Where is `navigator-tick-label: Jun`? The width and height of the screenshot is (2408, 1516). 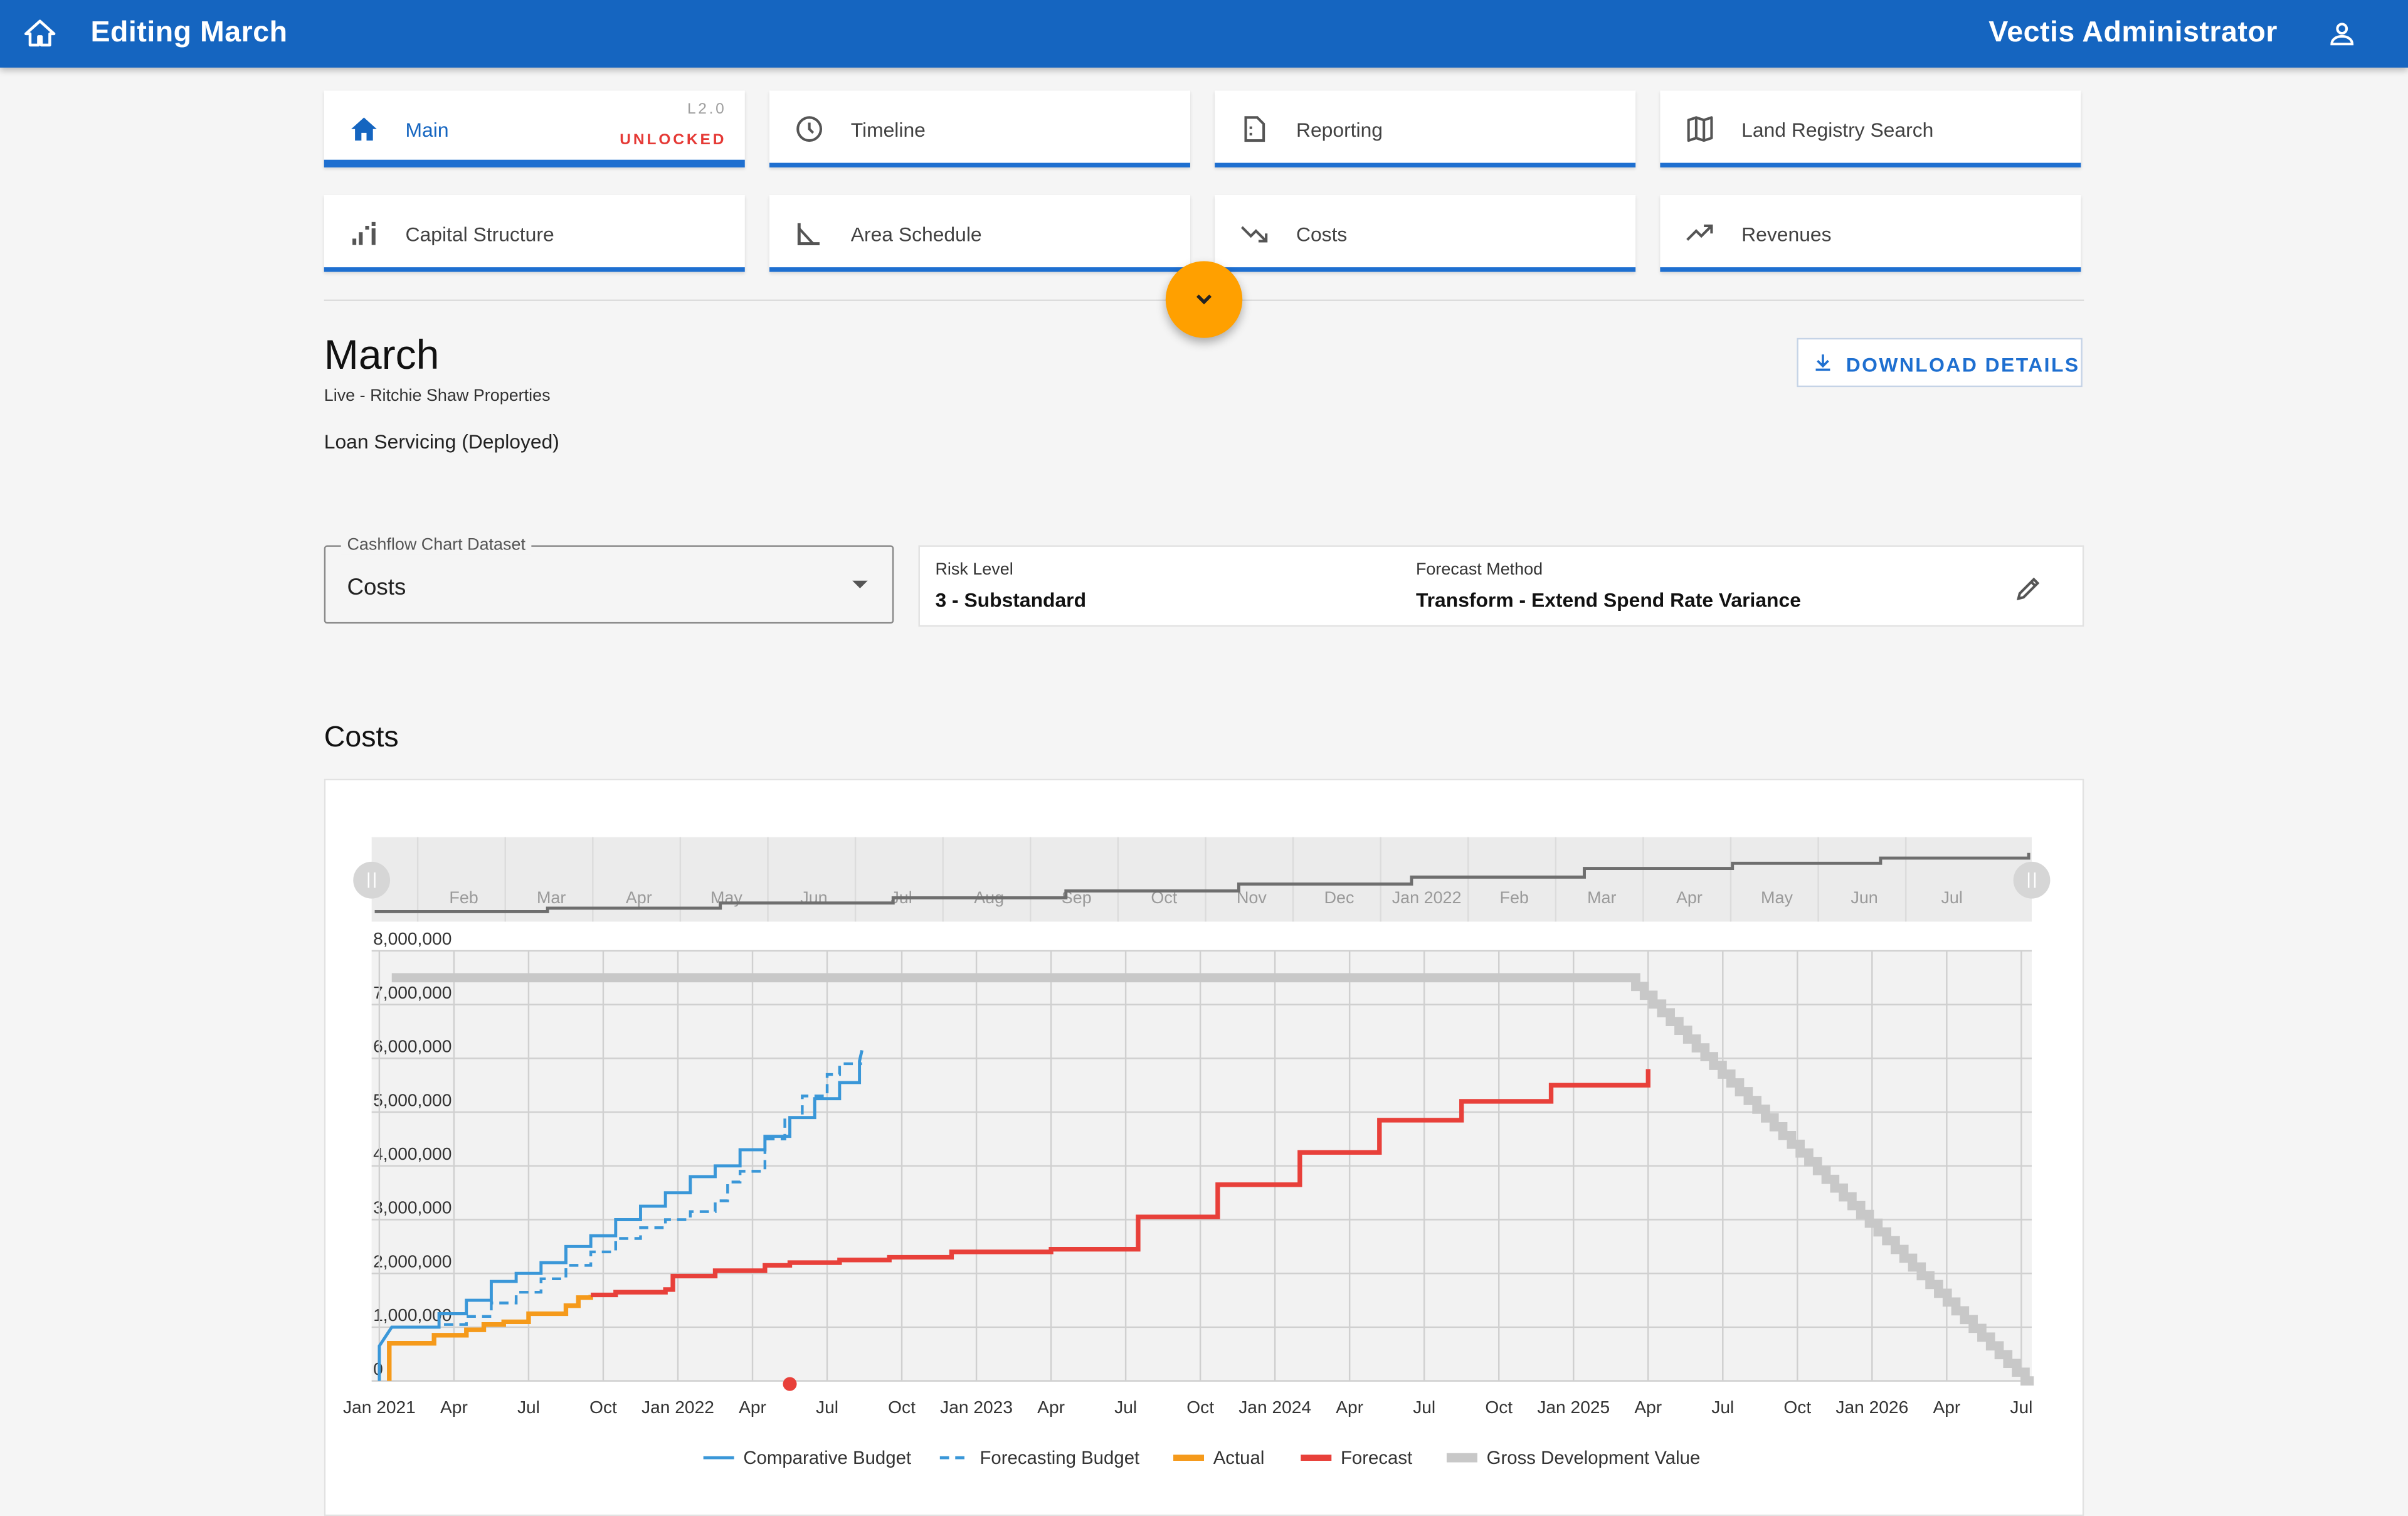
navigator-tick-label: Jun is located at coordinates (1864, 897).